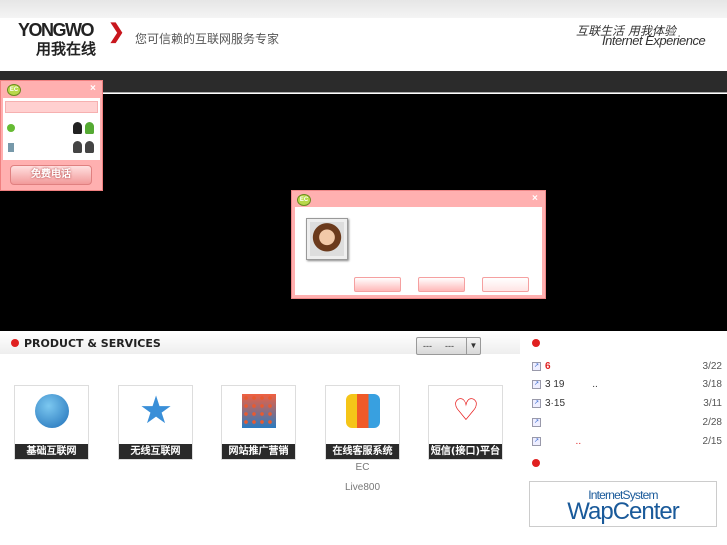 This screenshot has height=545, width=727. Describe the element at coordinates (155, 451) in the screenshot. I see `product-label: 无线互联网` at that location.